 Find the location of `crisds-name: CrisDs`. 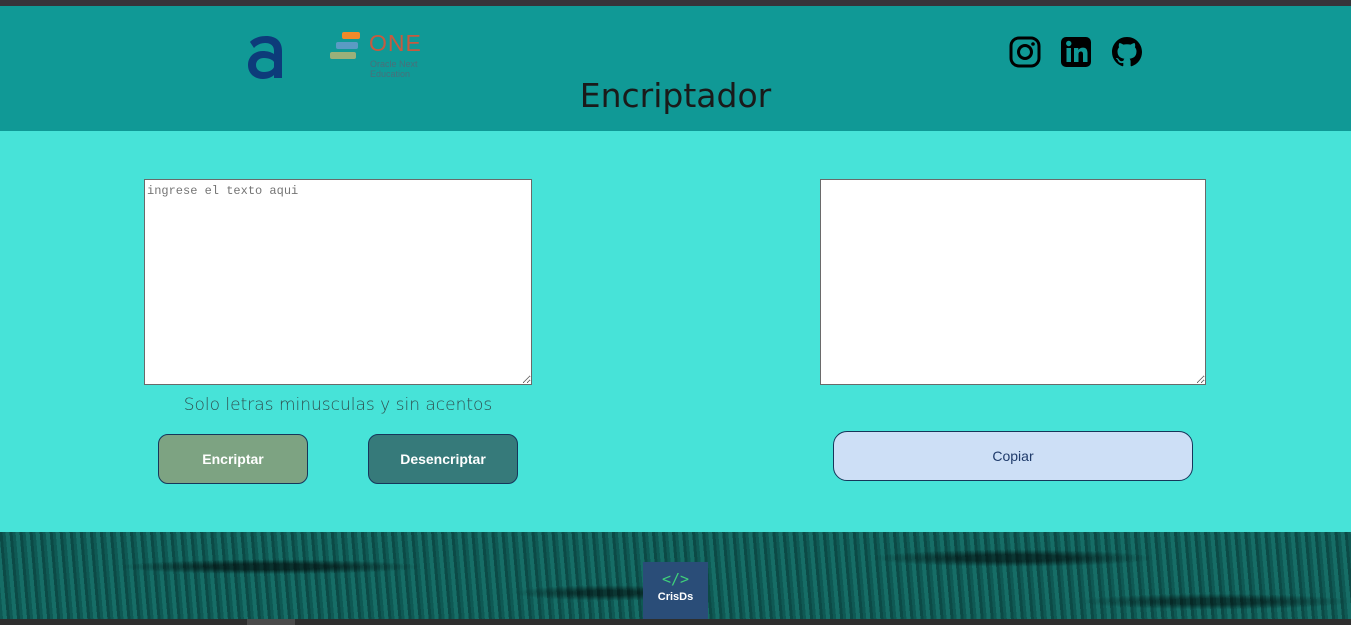

crisds-name: CrisDs is located at coordinates (675, 597).